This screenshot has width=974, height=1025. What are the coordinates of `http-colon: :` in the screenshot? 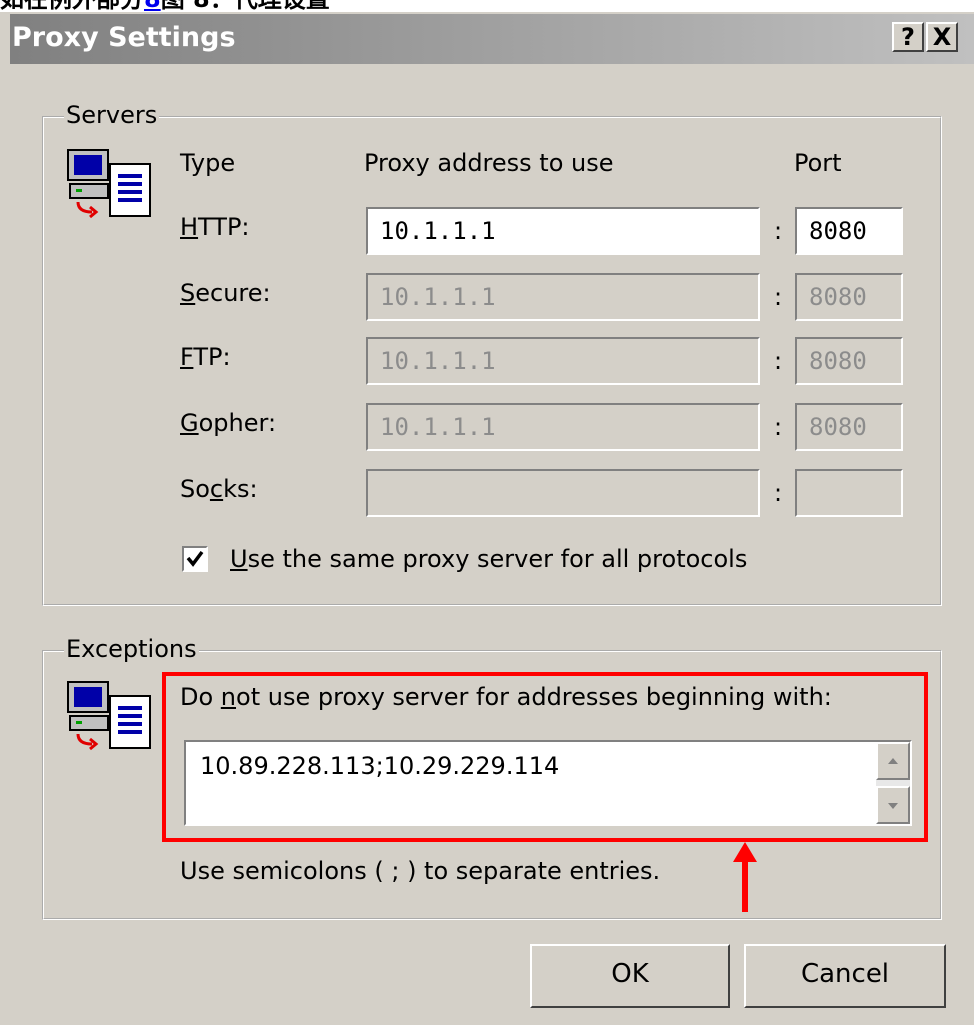 It's located at (778, 231).